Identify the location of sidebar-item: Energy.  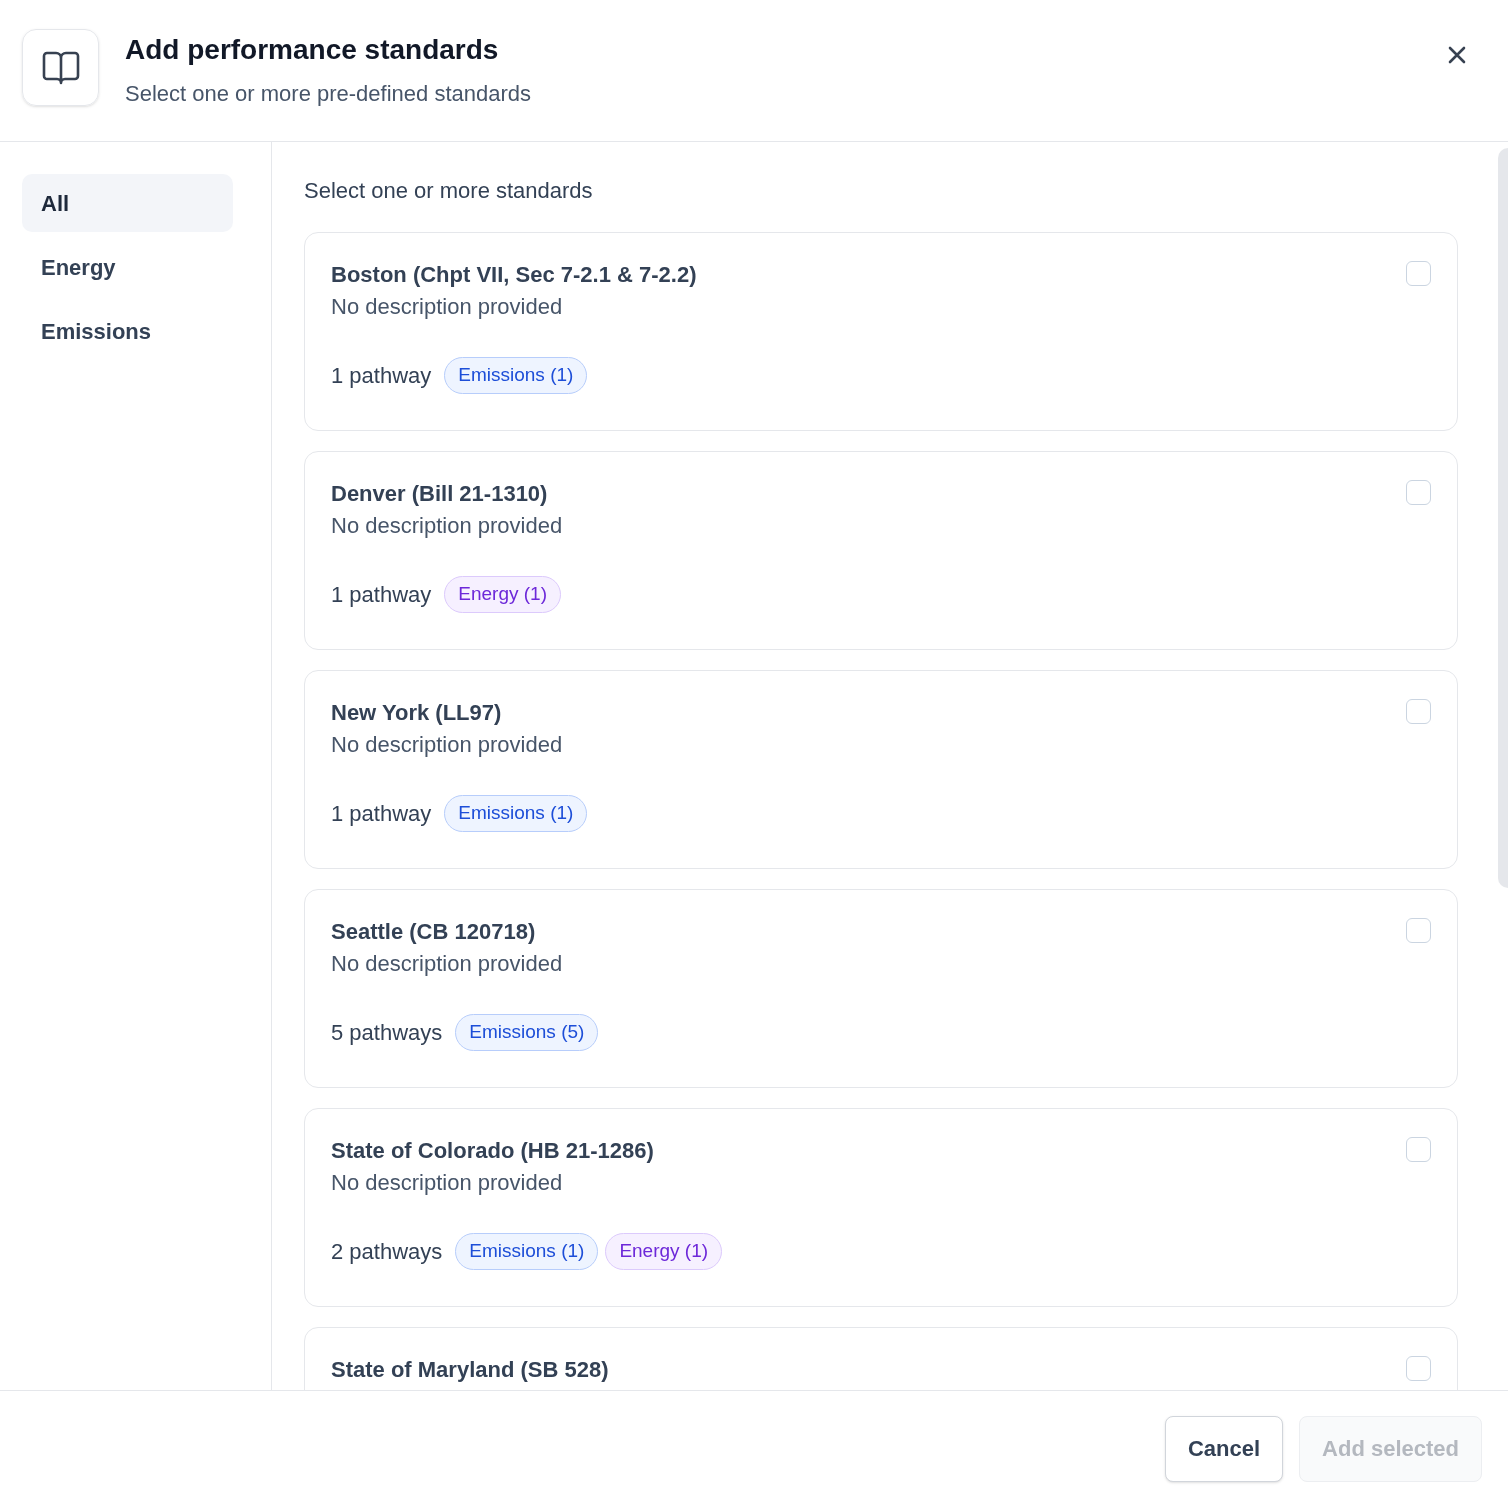
(127, 267).